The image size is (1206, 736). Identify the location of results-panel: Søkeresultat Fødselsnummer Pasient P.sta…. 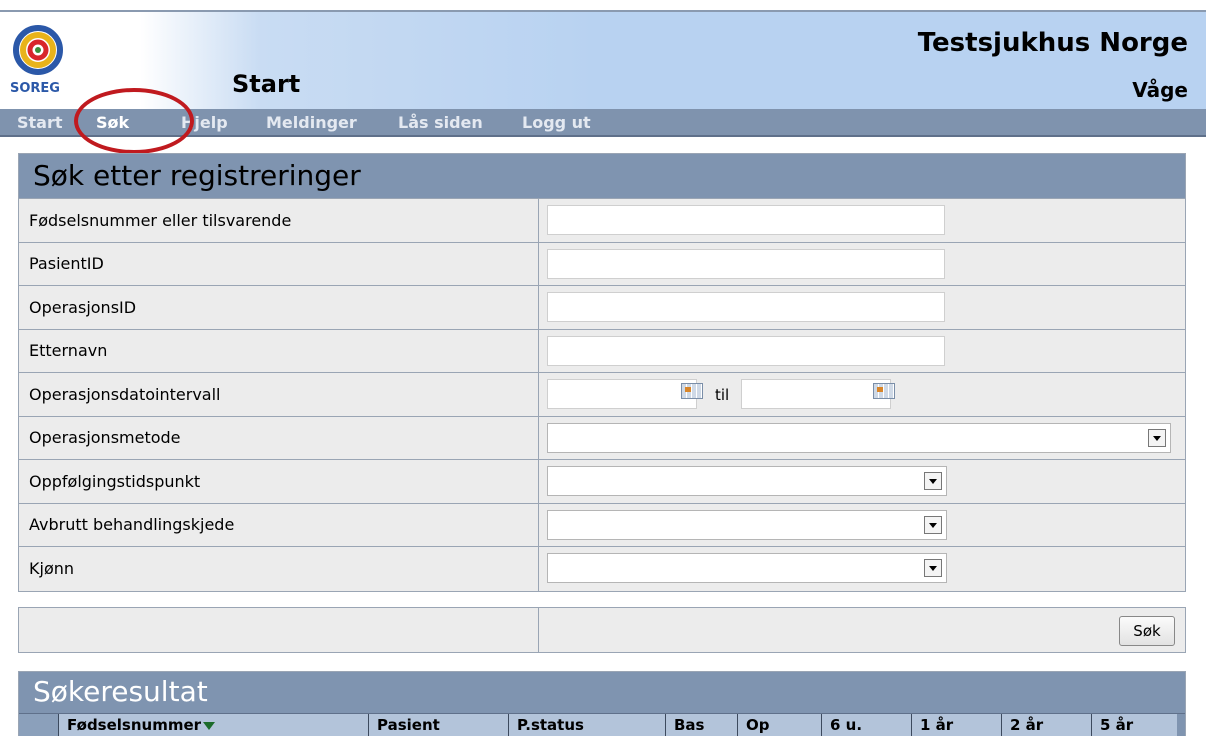
(602, 703).